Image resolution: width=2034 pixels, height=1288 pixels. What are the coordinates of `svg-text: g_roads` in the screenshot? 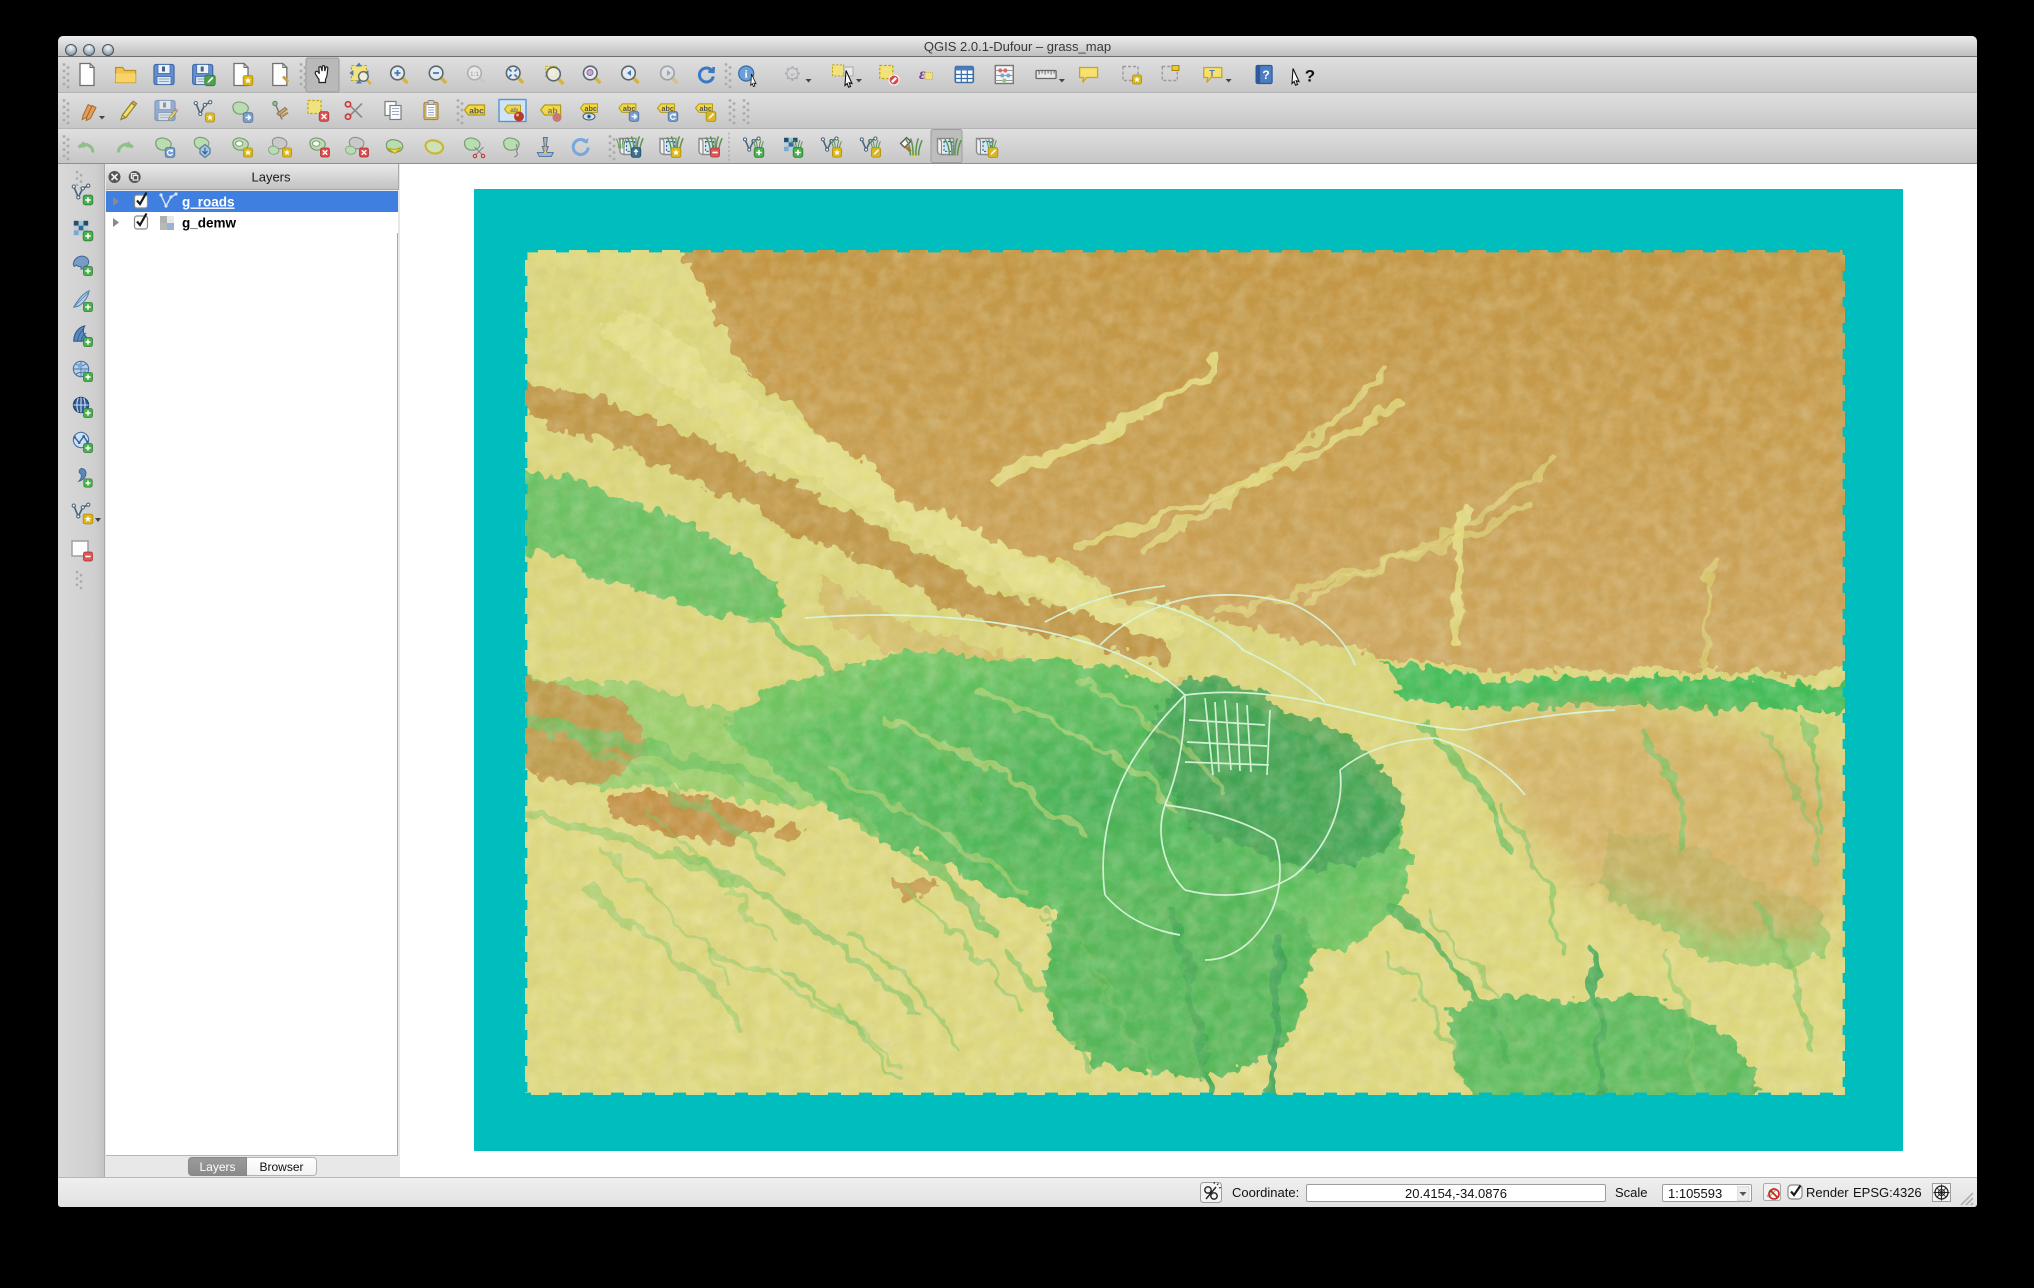 It's located at (208, 201).